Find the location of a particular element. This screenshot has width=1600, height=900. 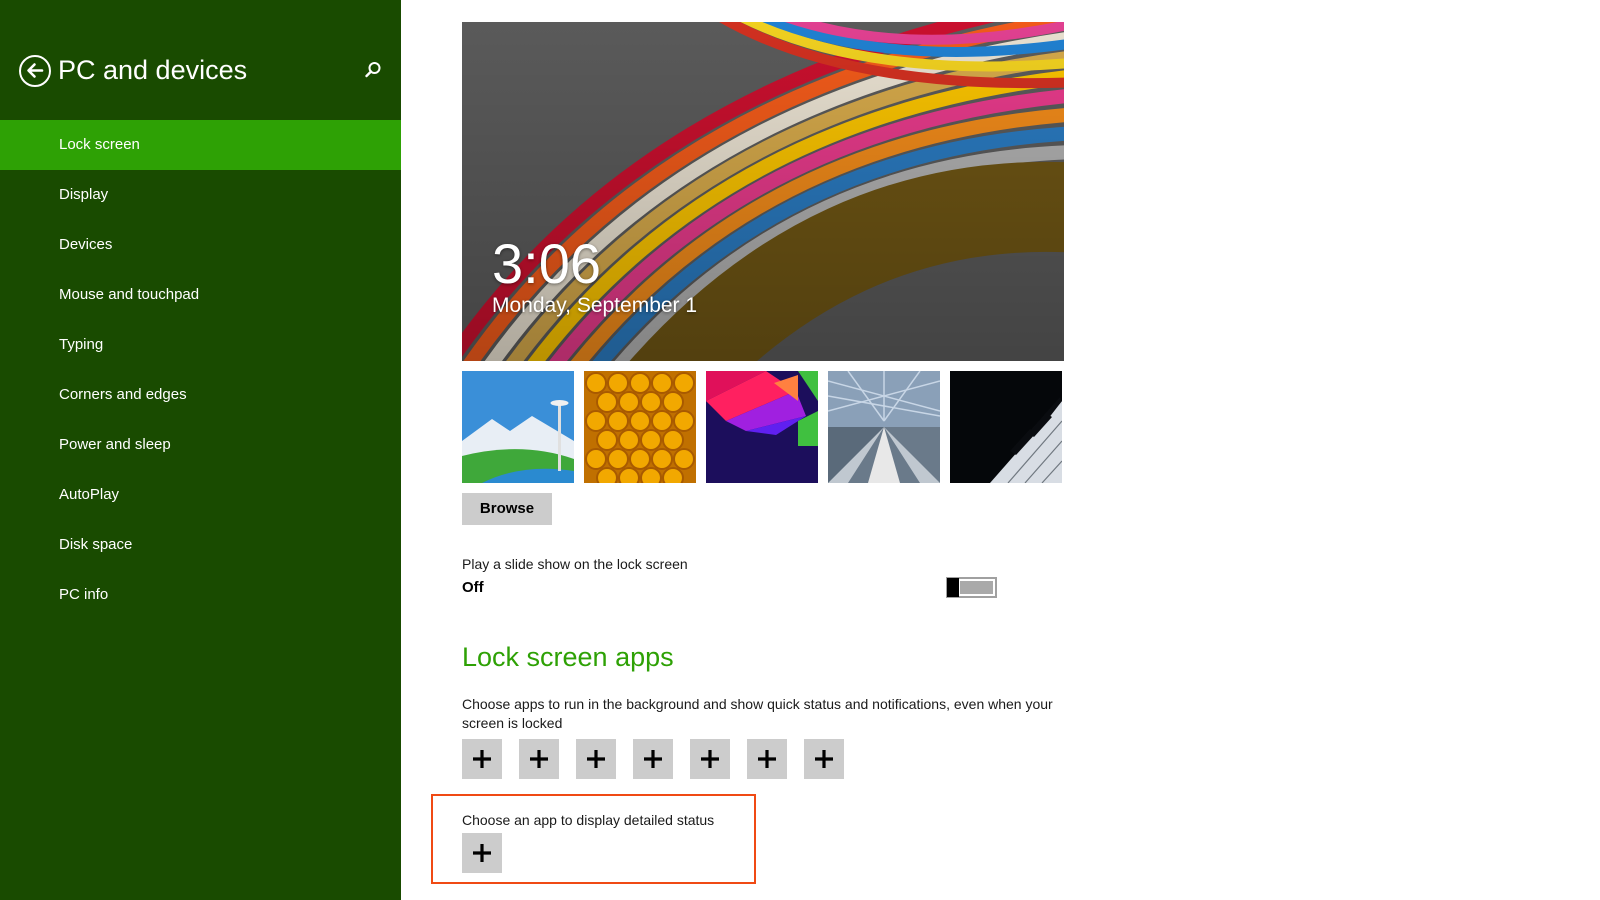

sidebar-item-display: Display is located at coordinates (200, 195).